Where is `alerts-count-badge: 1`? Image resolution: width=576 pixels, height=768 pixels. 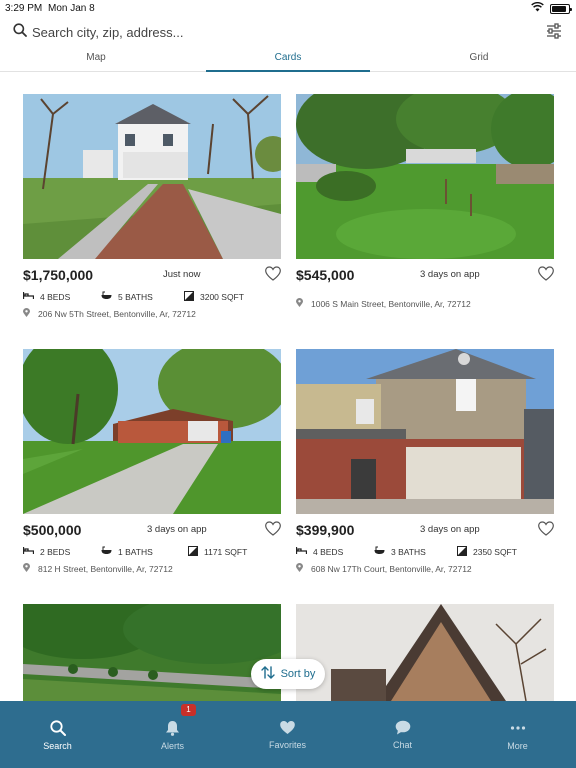
alerts-count-badge: 1 is located at coordinates (188, 710).